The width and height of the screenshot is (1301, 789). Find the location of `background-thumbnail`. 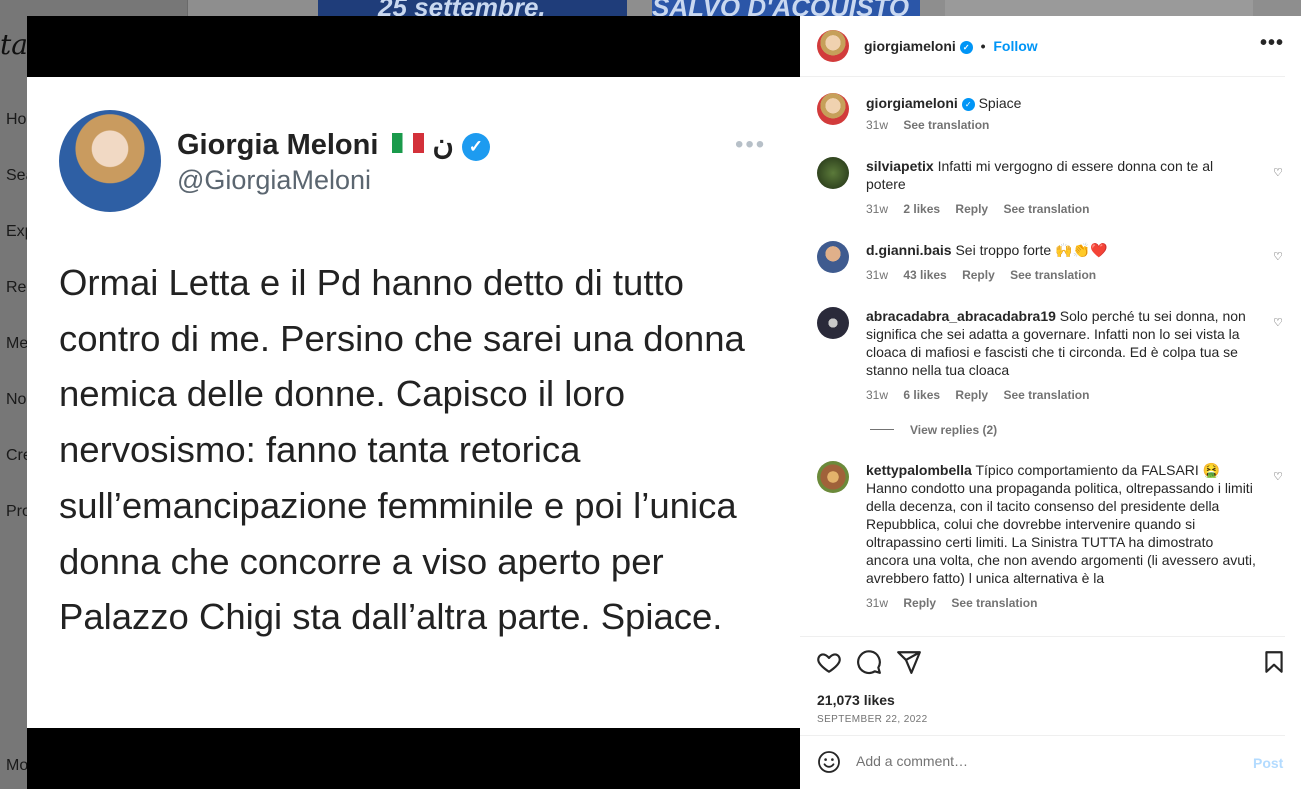

background-thumbnail is located at coordinates (1099, 8).